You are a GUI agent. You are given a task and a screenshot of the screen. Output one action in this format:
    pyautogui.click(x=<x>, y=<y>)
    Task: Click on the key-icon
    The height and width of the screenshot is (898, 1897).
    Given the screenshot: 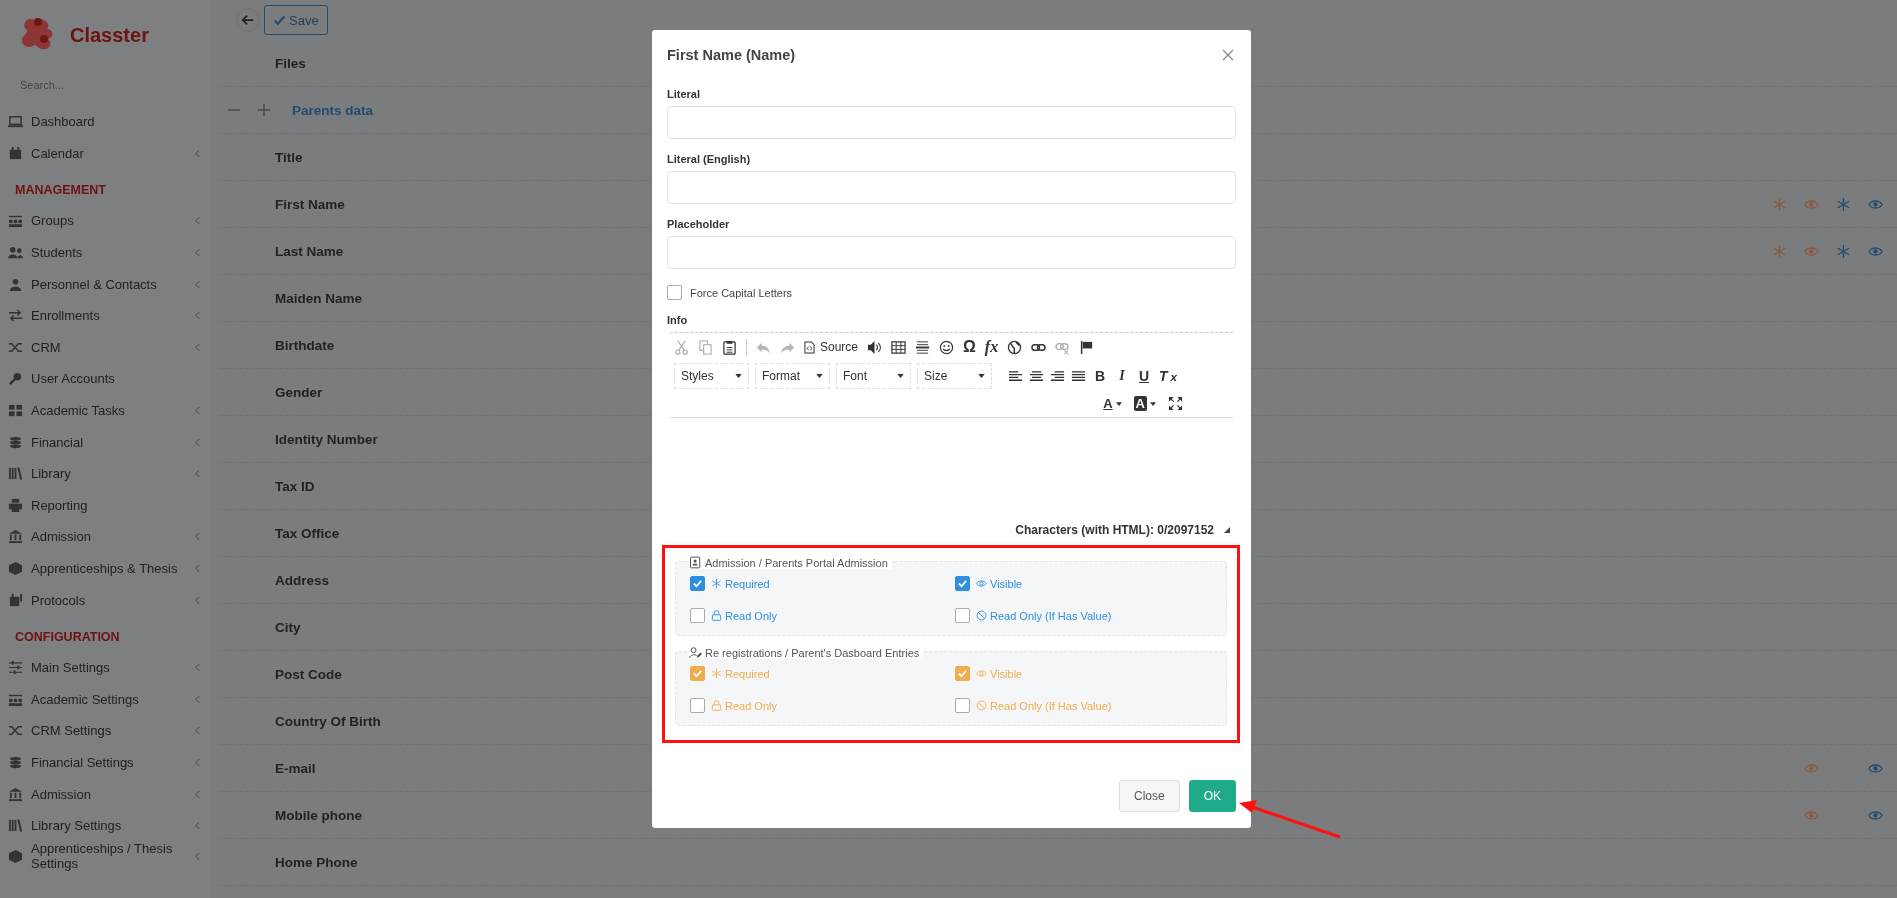 What is the action you would take?
    pyautogui.click(x=15, y=379)
    